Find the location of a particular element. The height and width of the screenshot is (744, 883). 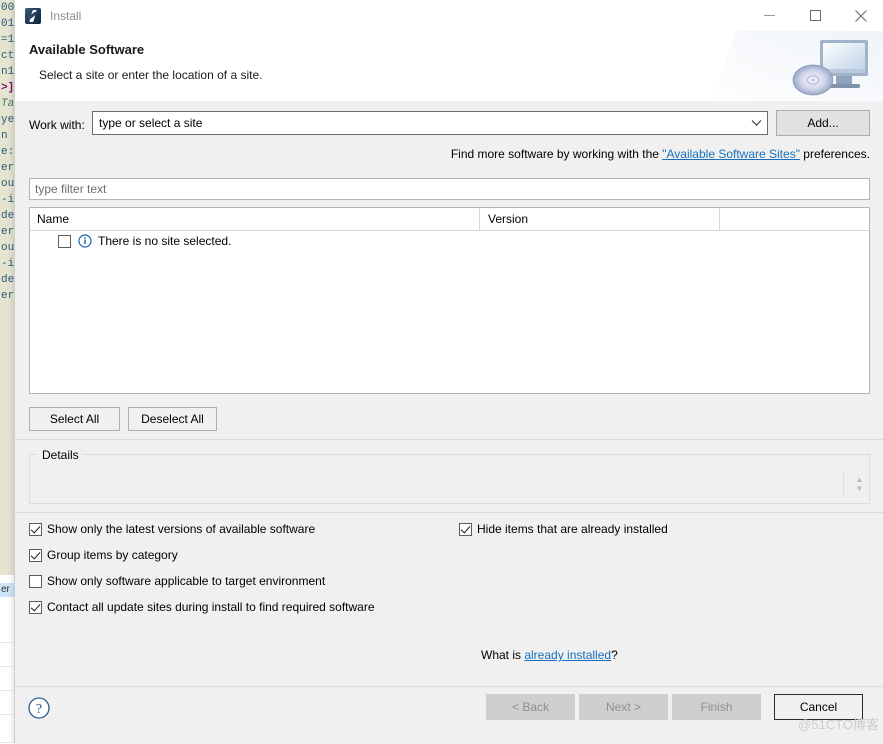

window-title: Install is located at coordinates (65, 16).